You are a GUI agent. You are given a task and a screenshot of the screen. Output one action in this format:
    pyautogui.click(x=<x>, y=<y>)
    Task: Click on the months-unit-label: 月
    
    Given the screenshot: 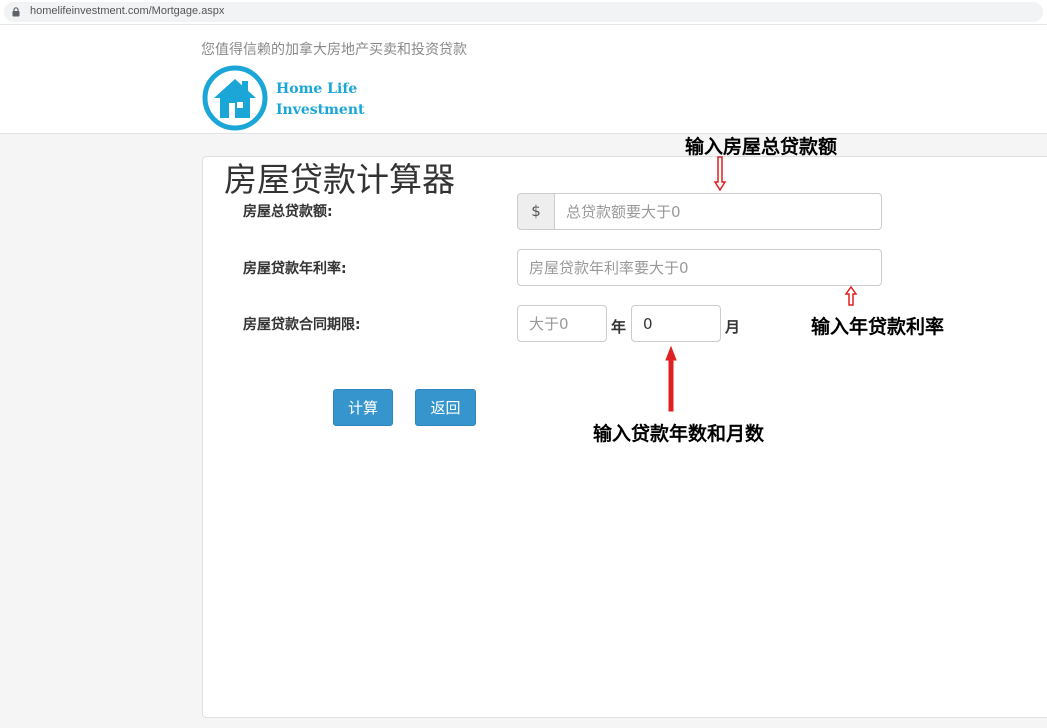 What is the action you would take?
    pyautogui.click(x=733, y=327)
    